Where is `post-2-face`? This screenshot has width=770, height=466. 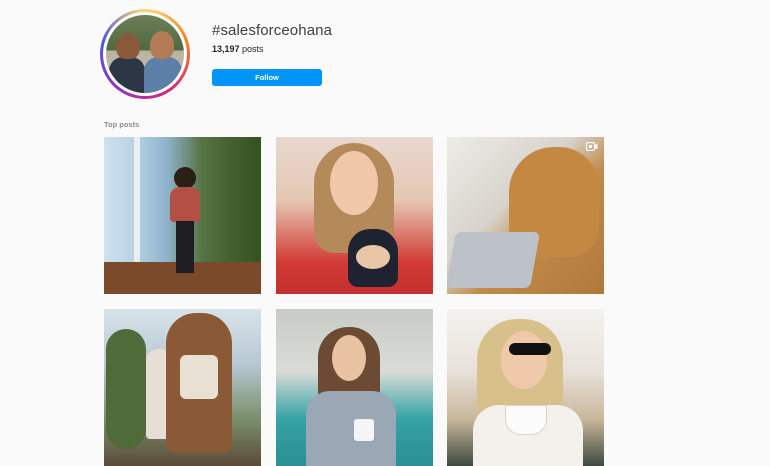
post-2-face is located at coordinates (354, 183).